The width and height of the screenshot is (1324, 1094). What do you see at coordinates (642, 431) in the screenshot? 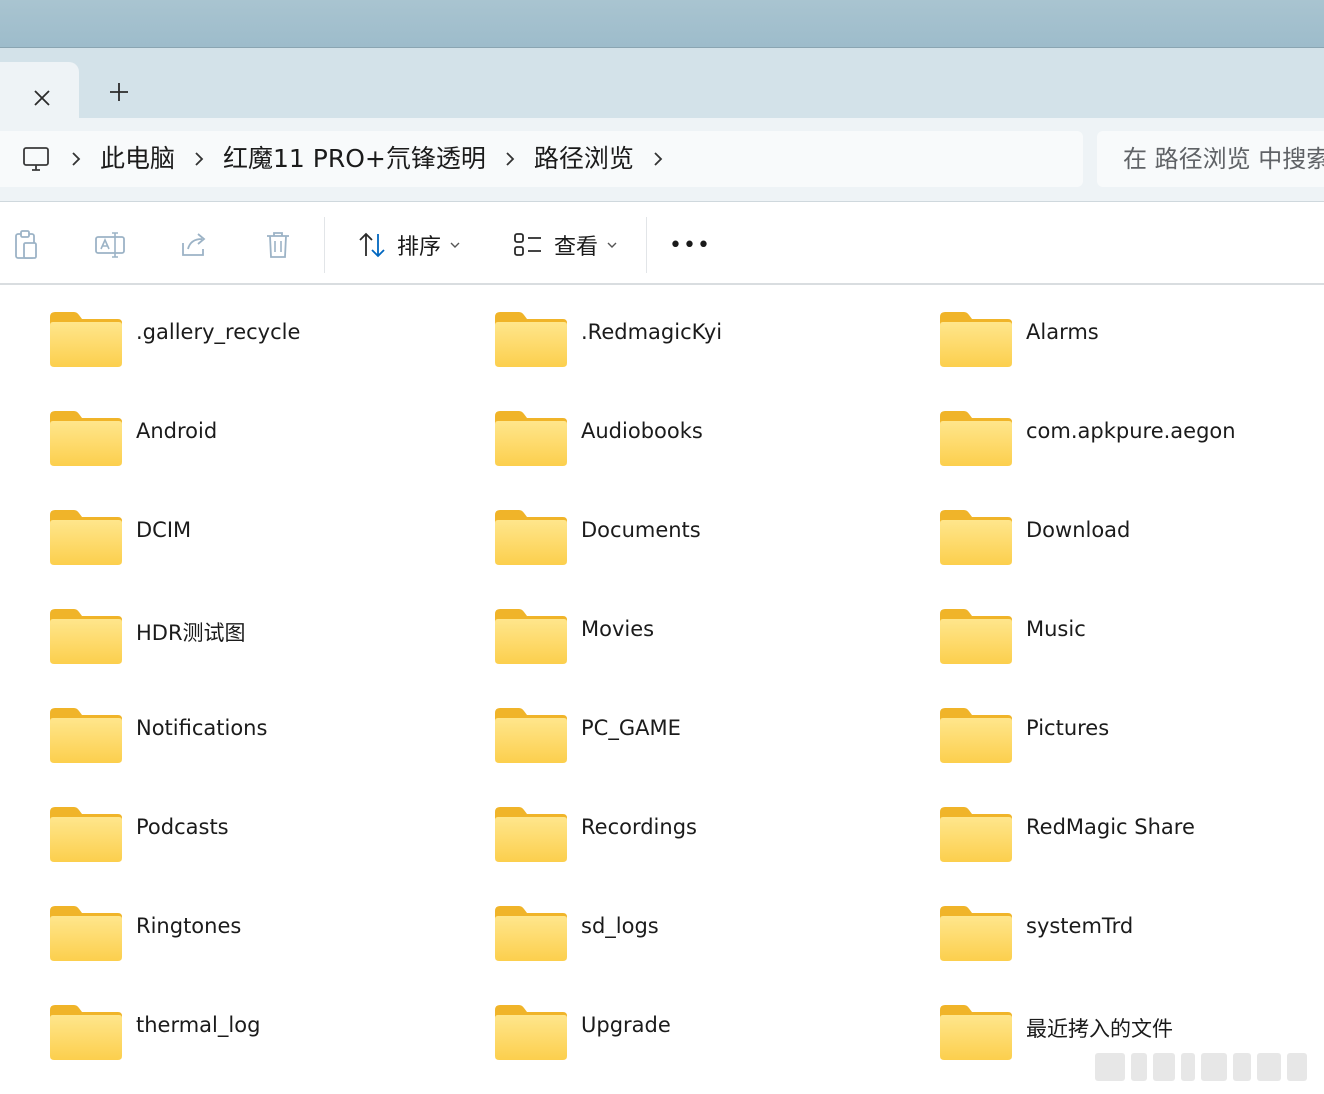
I see `folder-name: Audiobooks` at bounding box center [642, 431].